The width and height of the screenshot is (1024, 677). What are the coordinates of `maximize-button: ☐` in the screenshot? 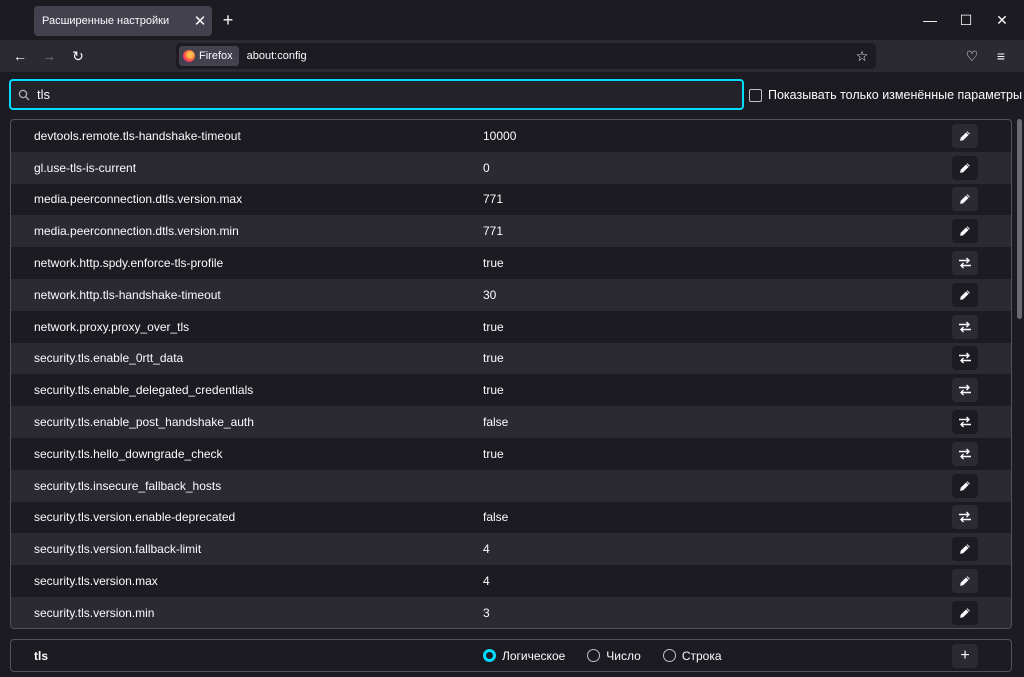 It's located at (966, 20).